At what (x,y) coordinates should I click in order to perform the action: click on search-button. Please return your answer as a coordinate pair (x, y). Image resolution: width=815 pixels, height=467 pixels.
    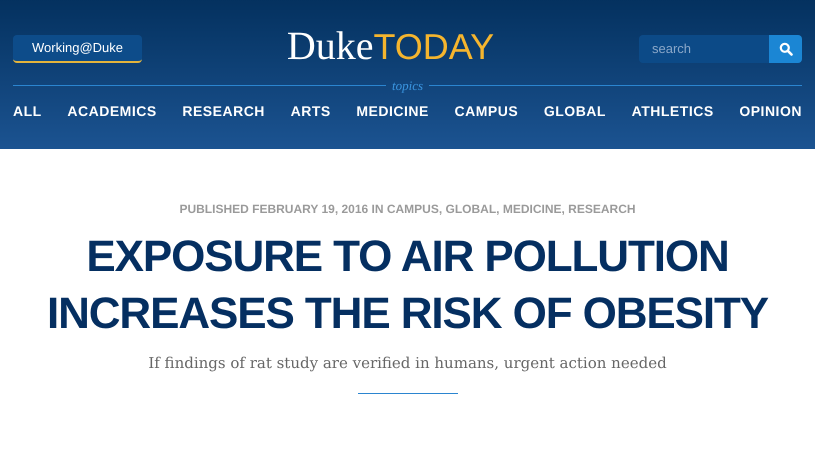
    Looking at the image, I should click on (785, 49).